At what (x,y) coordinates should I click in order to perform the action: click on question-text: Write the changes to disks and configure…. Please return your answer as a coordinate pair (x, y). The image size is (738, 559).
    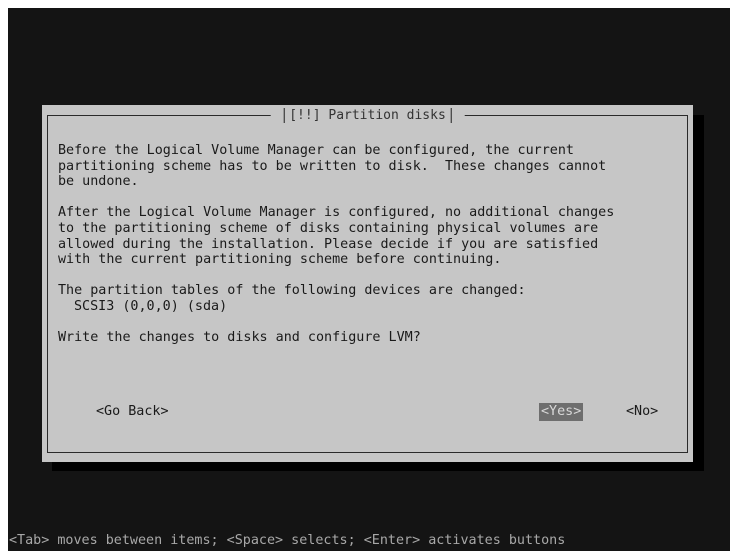
    Looking at the image, I should click on (239, 338).